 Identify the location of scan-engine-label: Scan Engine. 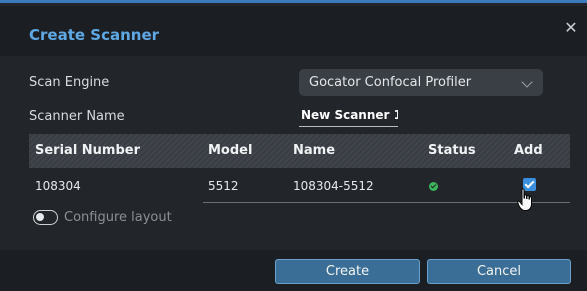
(69, 82).